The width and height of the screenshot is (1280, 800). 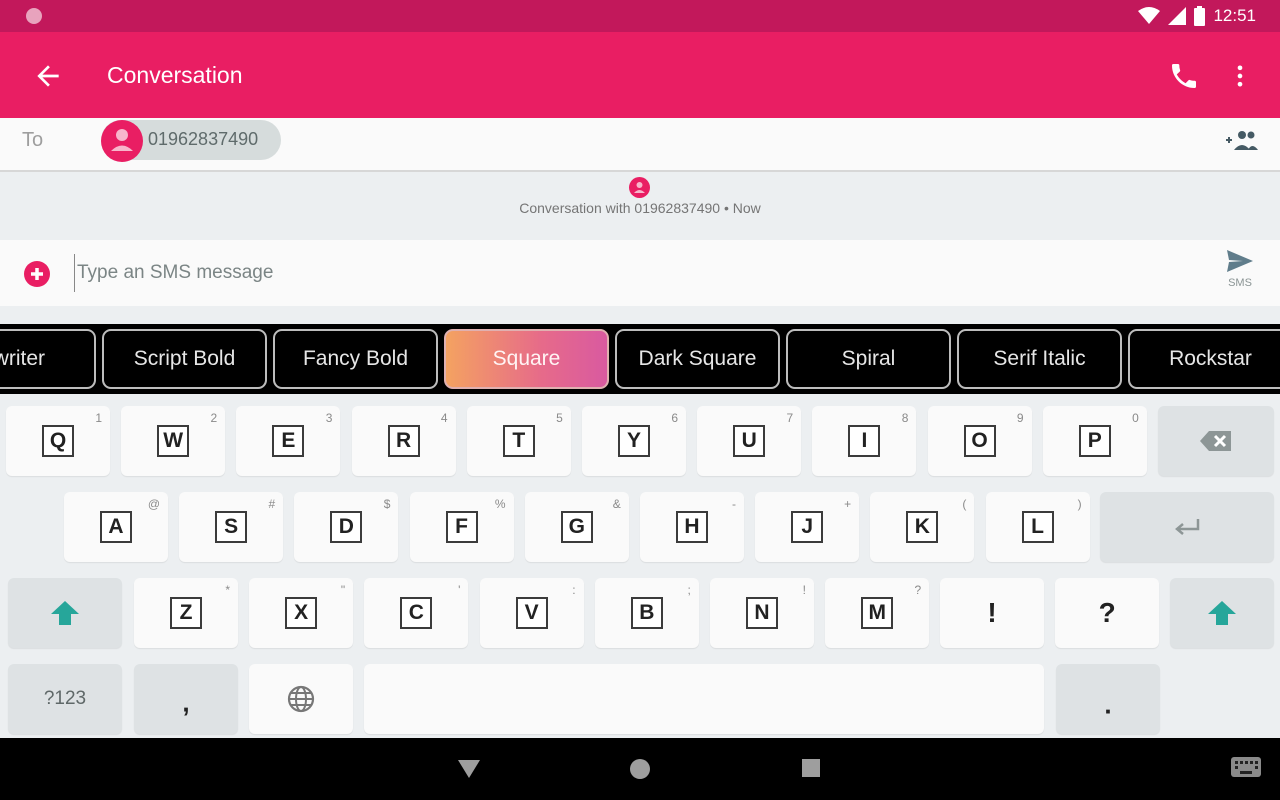 I want to click on key-n: N!, so click(x=762, y=613).